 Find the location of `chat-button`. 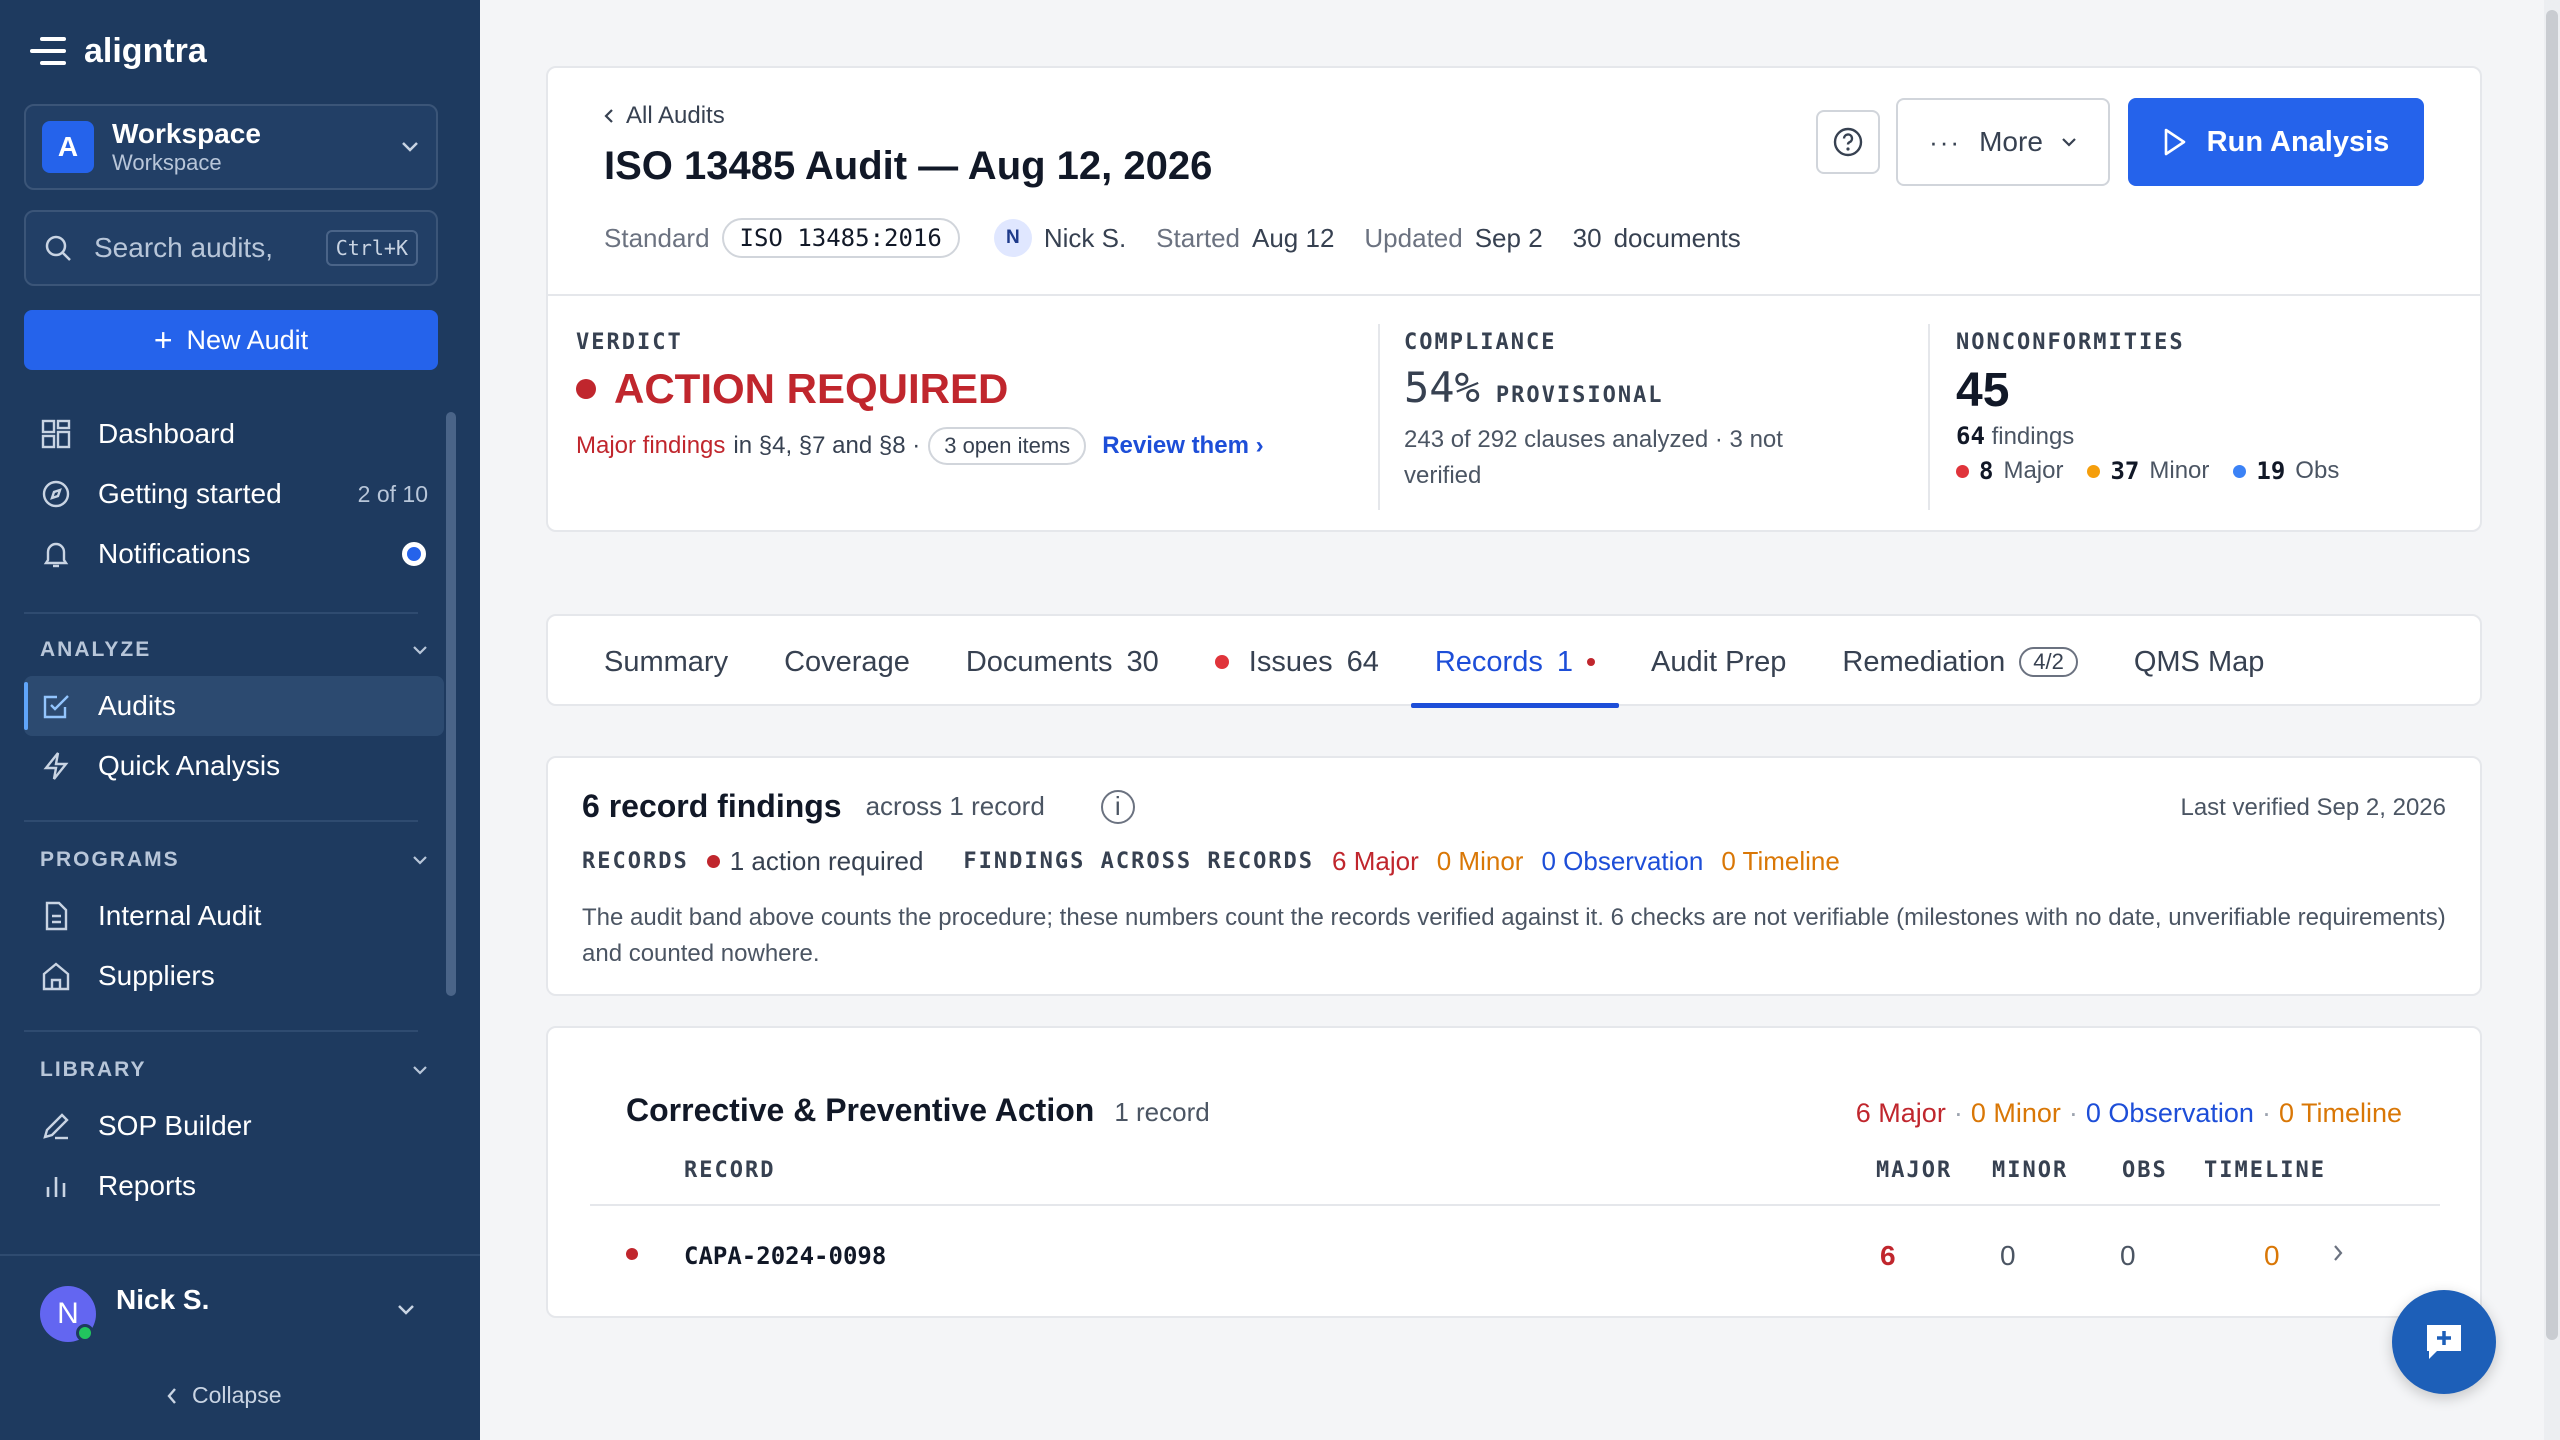

chat-button is located at coordinates (2444, 1342).